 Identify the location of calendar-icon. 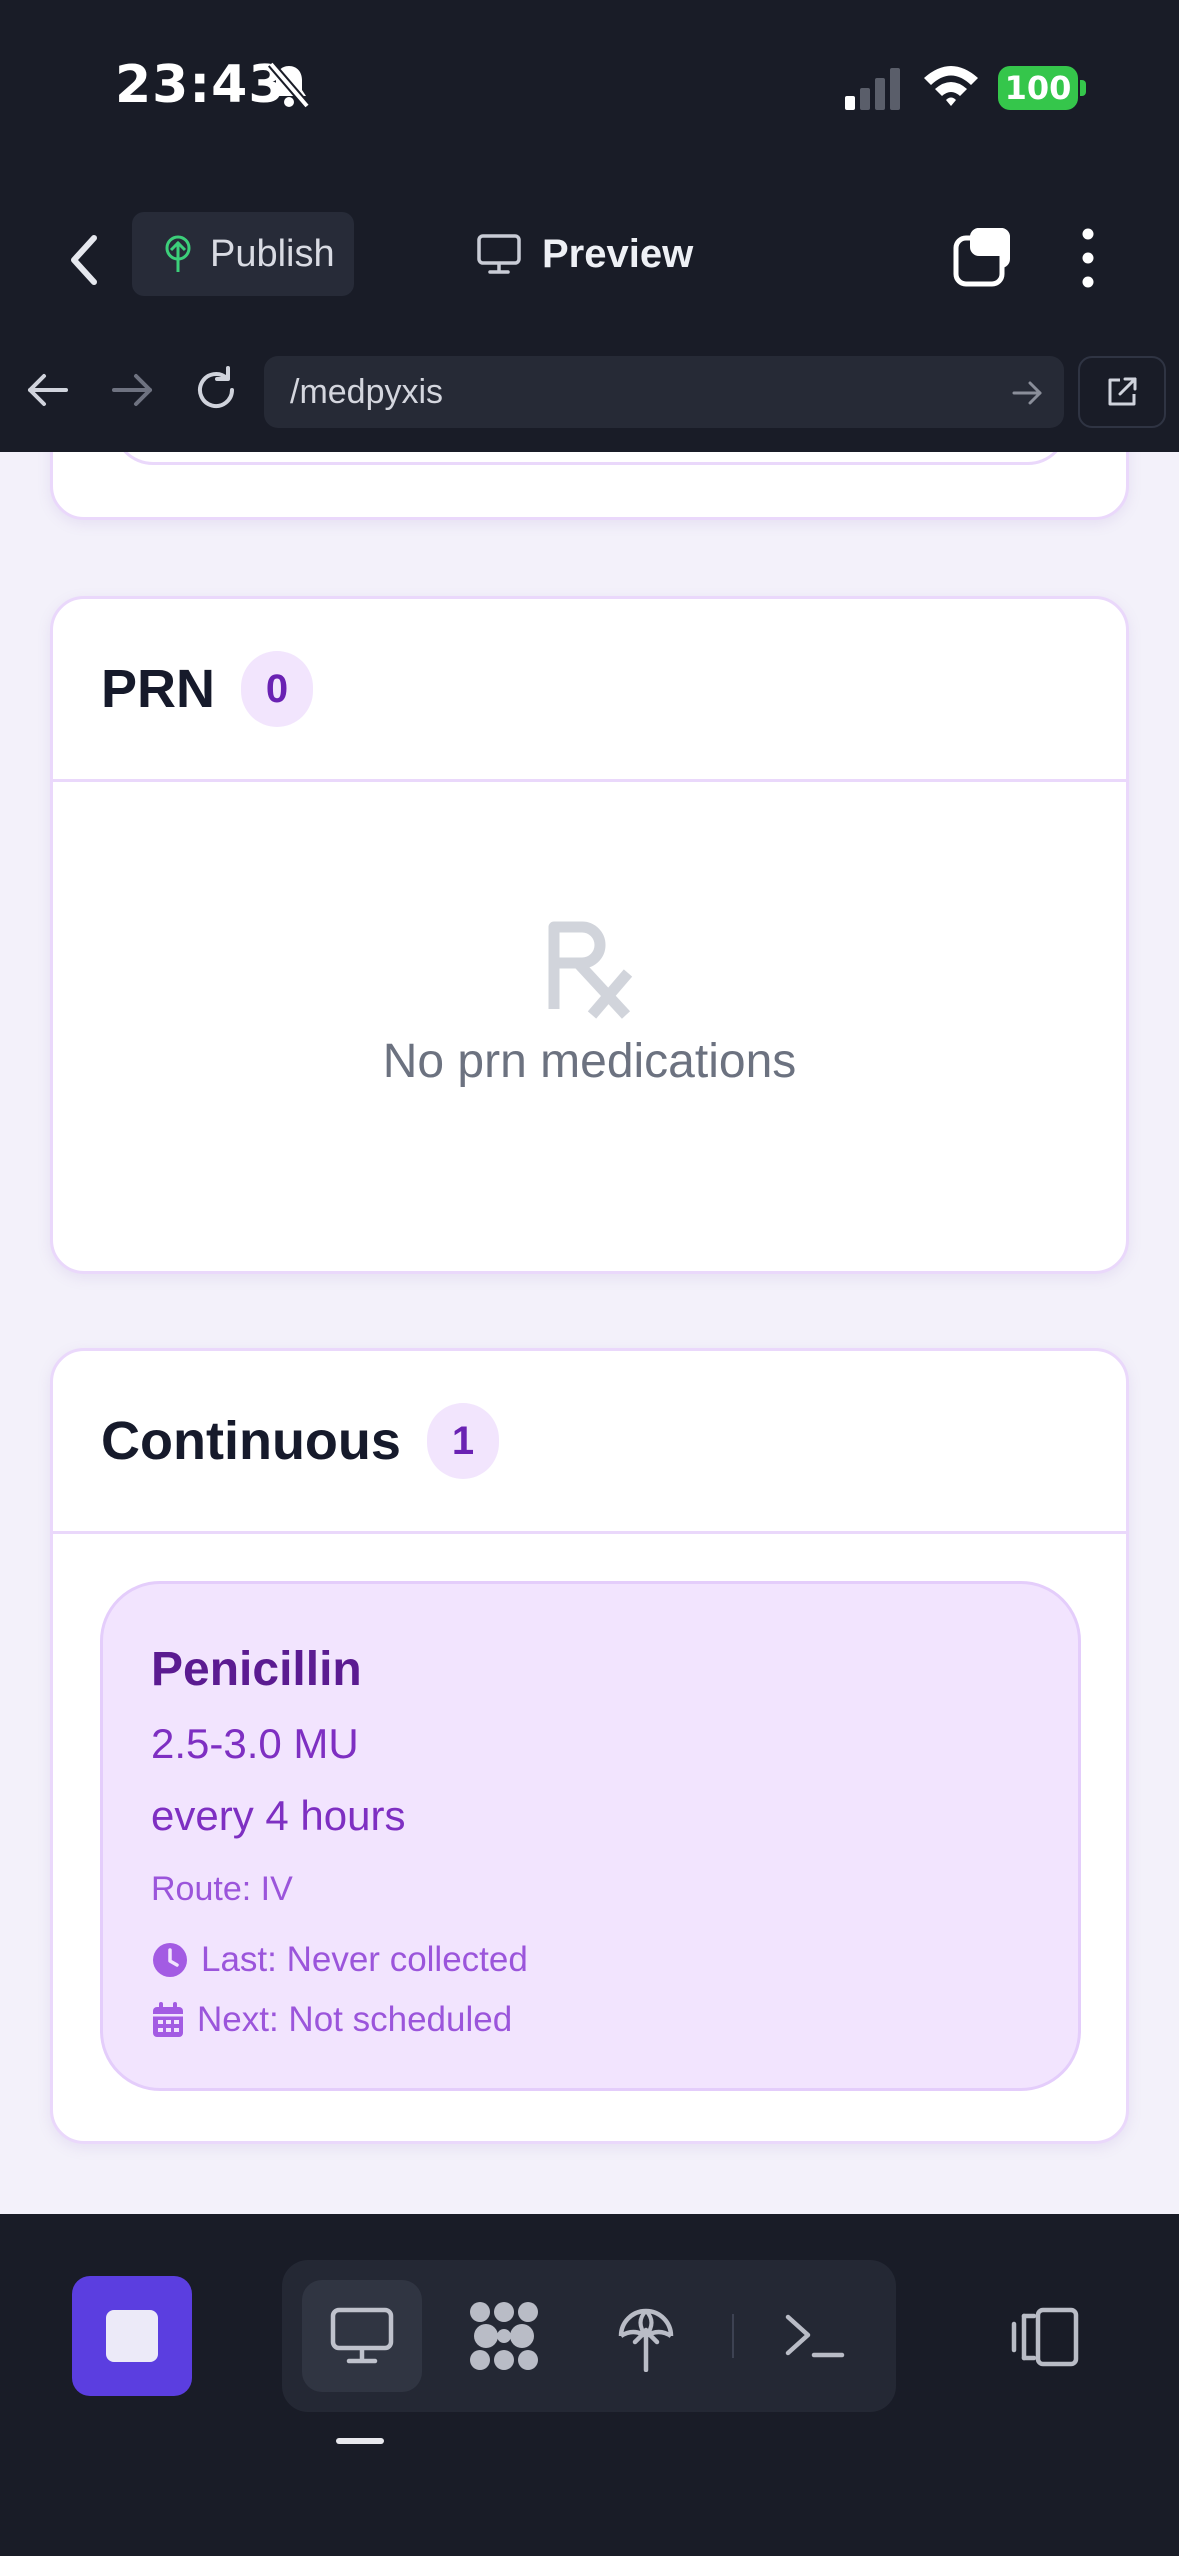
(168, 2019).